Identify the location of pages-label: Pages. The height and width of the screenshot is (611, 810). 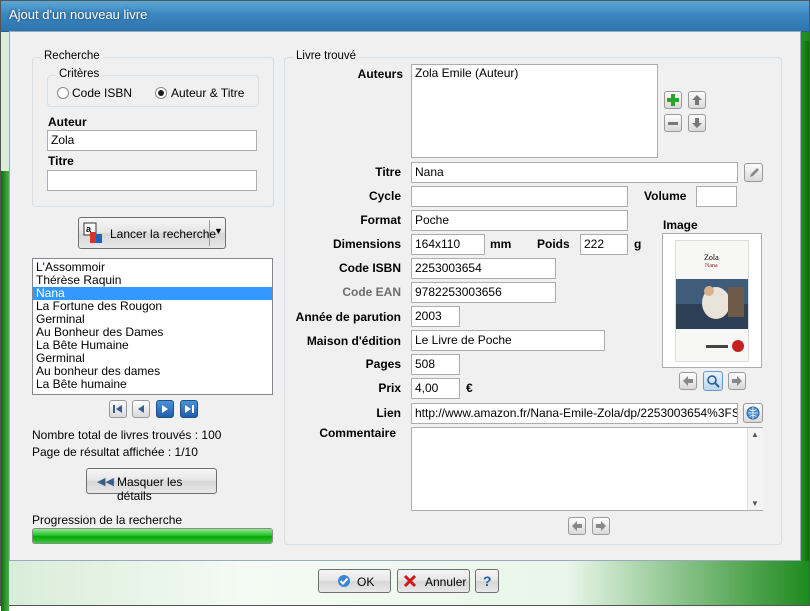
(383, 364).